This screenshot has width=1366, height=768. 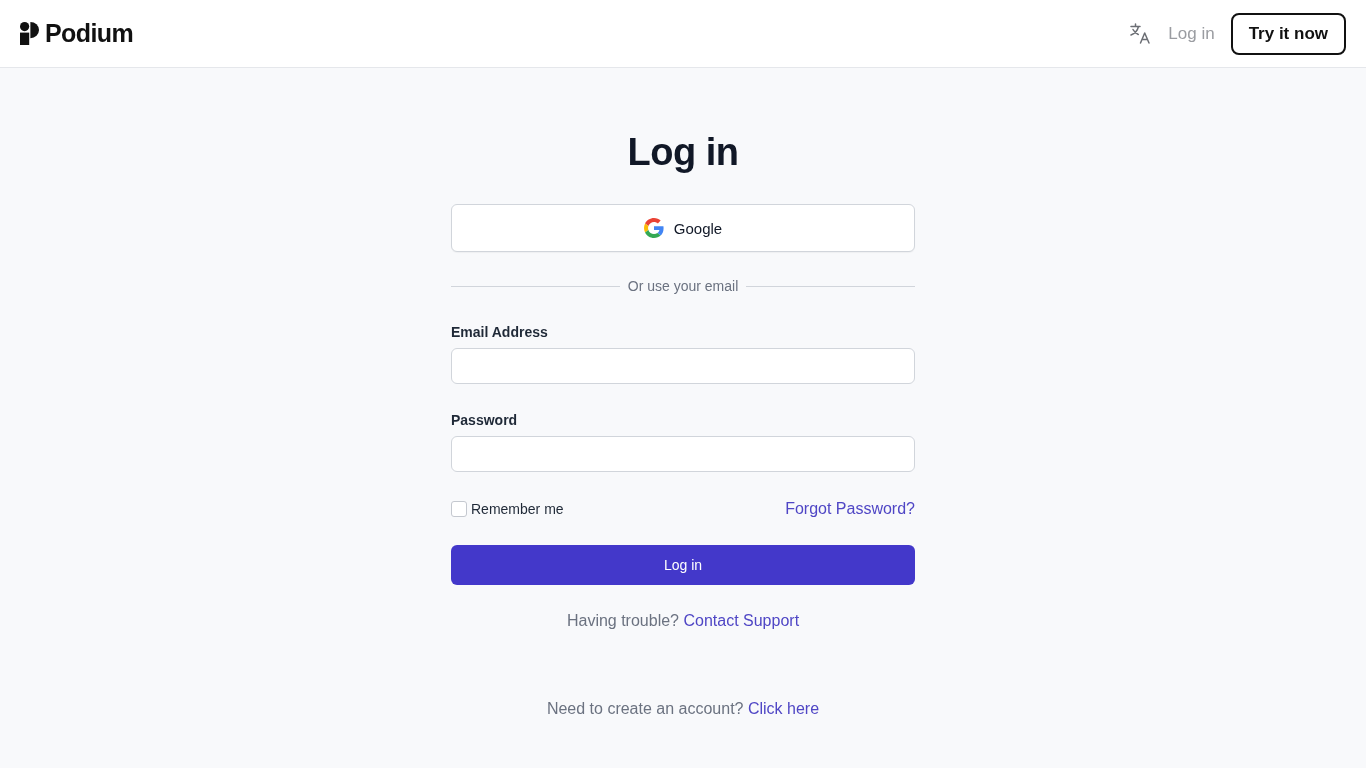 What do you see at coordinates (485, 420) in the screenshot?
I see `field-label: Password` at bounding box center [485, 420].